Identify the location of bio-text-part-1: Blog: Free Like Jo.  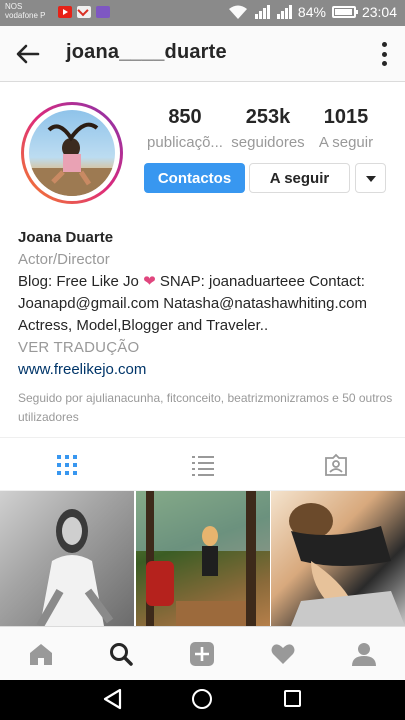
(78, 281).